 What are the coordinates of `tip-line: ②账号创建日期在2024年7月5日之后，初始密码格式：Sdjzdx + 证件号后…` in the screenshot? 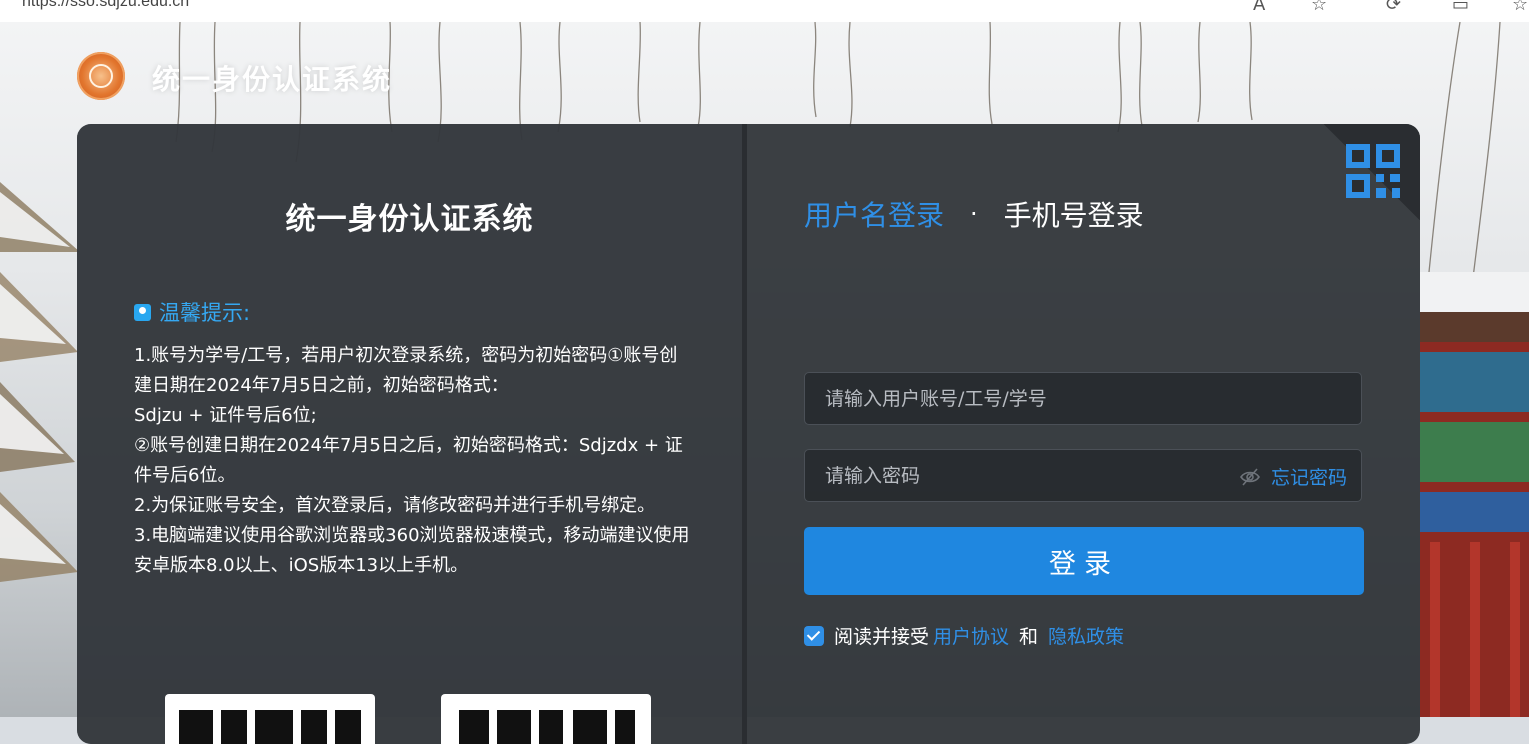 It's located at (408, 460).